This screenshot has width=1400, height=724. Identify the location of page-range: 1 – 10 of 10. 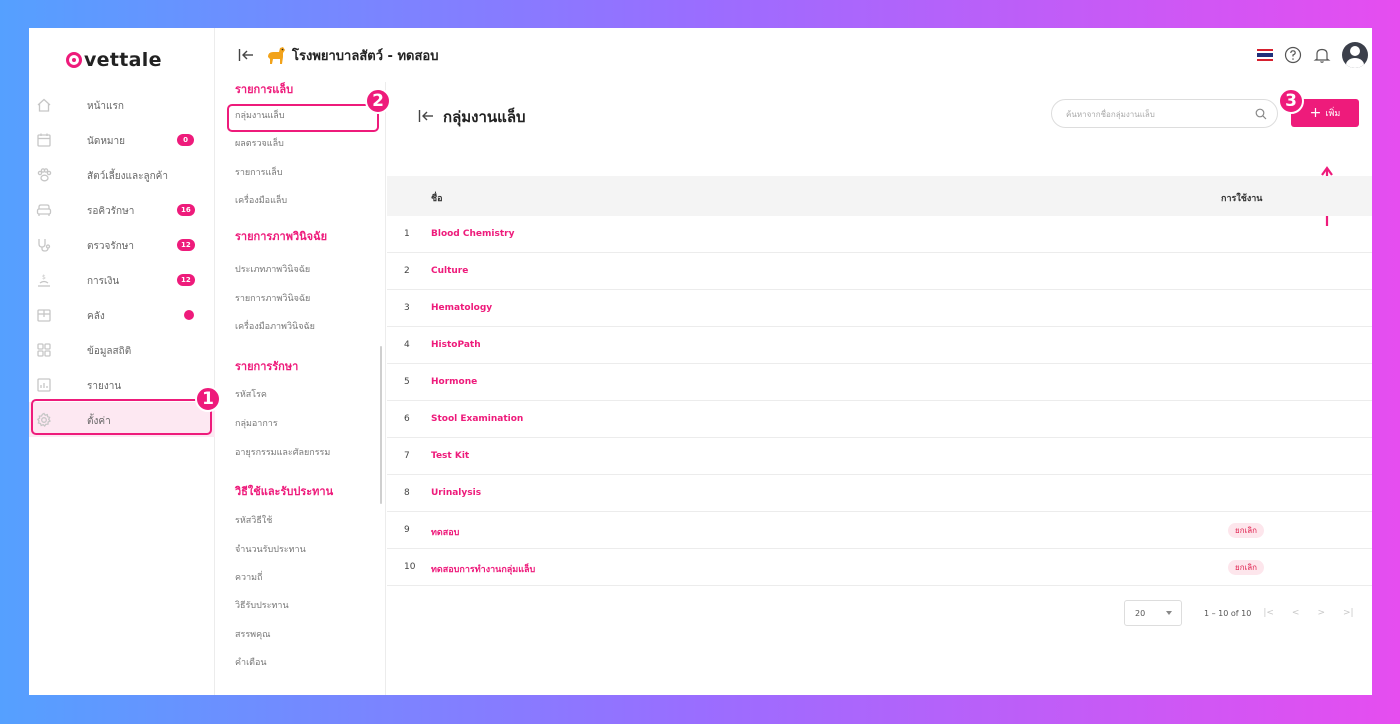
(1228, 613).